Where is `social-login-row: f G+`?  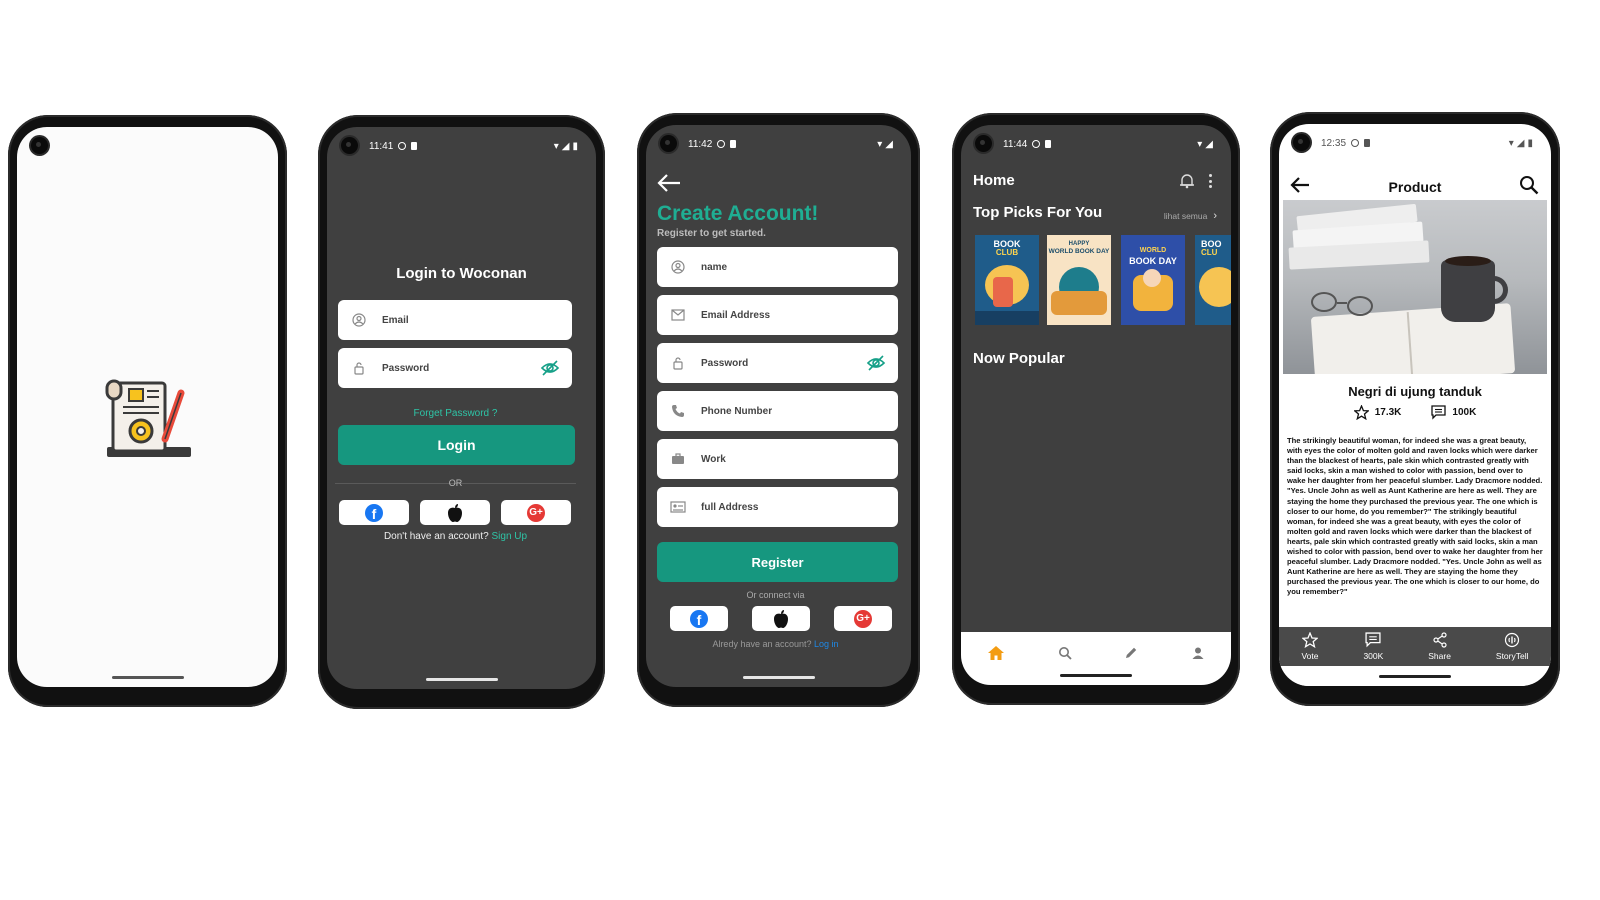 social-login-row: f G+ is located at coordinates (455, 512).